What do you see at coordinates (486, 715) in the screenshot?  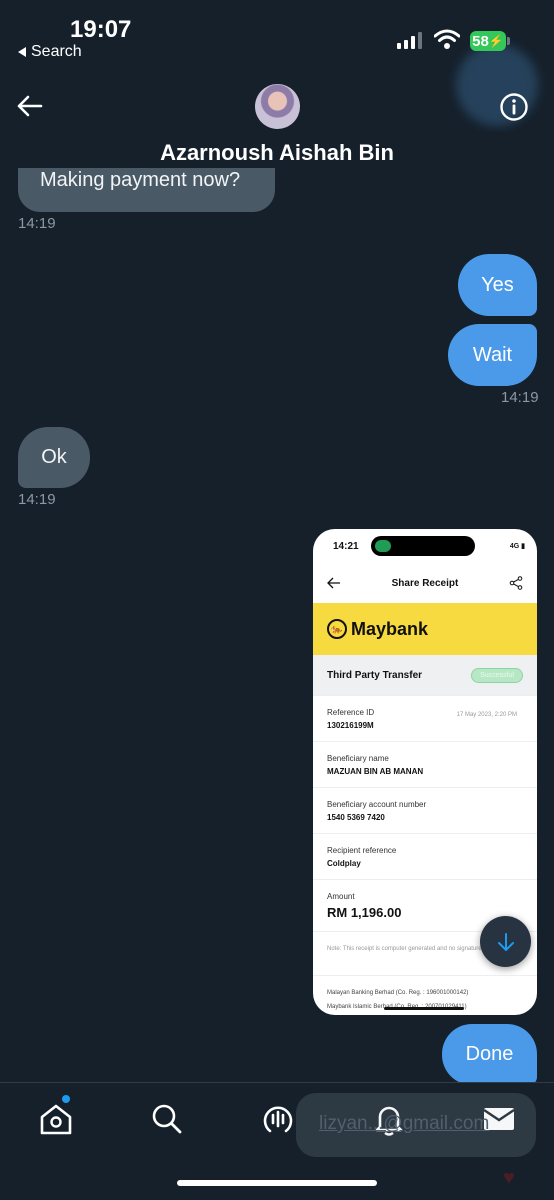 I see `transaction-date: 17 May 2023, 2:20 PM` at bounding box center [486, 715].